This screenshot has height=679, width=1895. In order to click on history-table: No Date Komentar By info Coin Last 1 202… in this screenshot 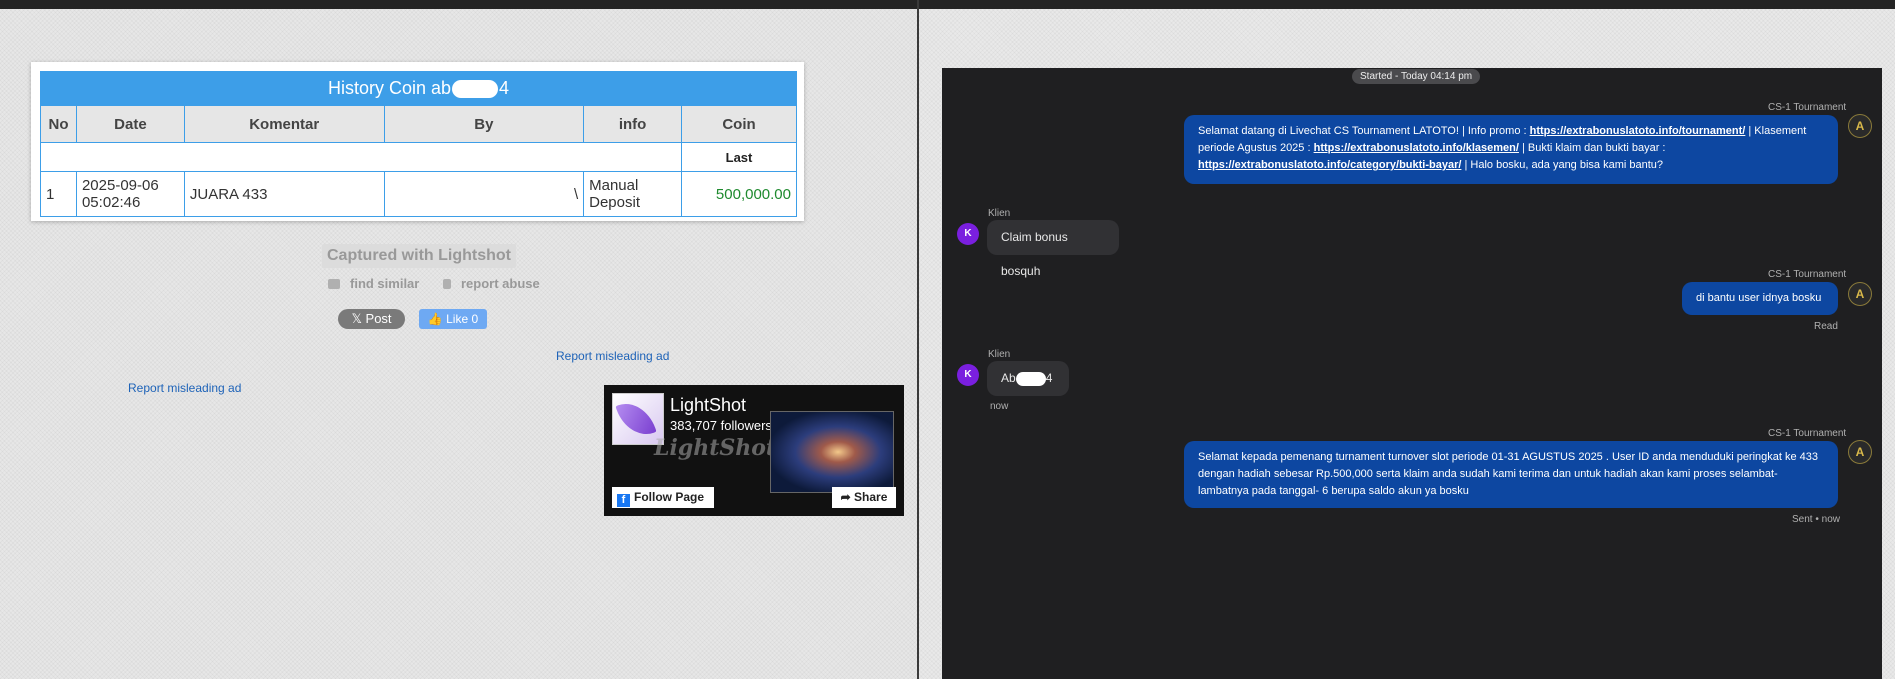, I will do `click(418, 161)`.